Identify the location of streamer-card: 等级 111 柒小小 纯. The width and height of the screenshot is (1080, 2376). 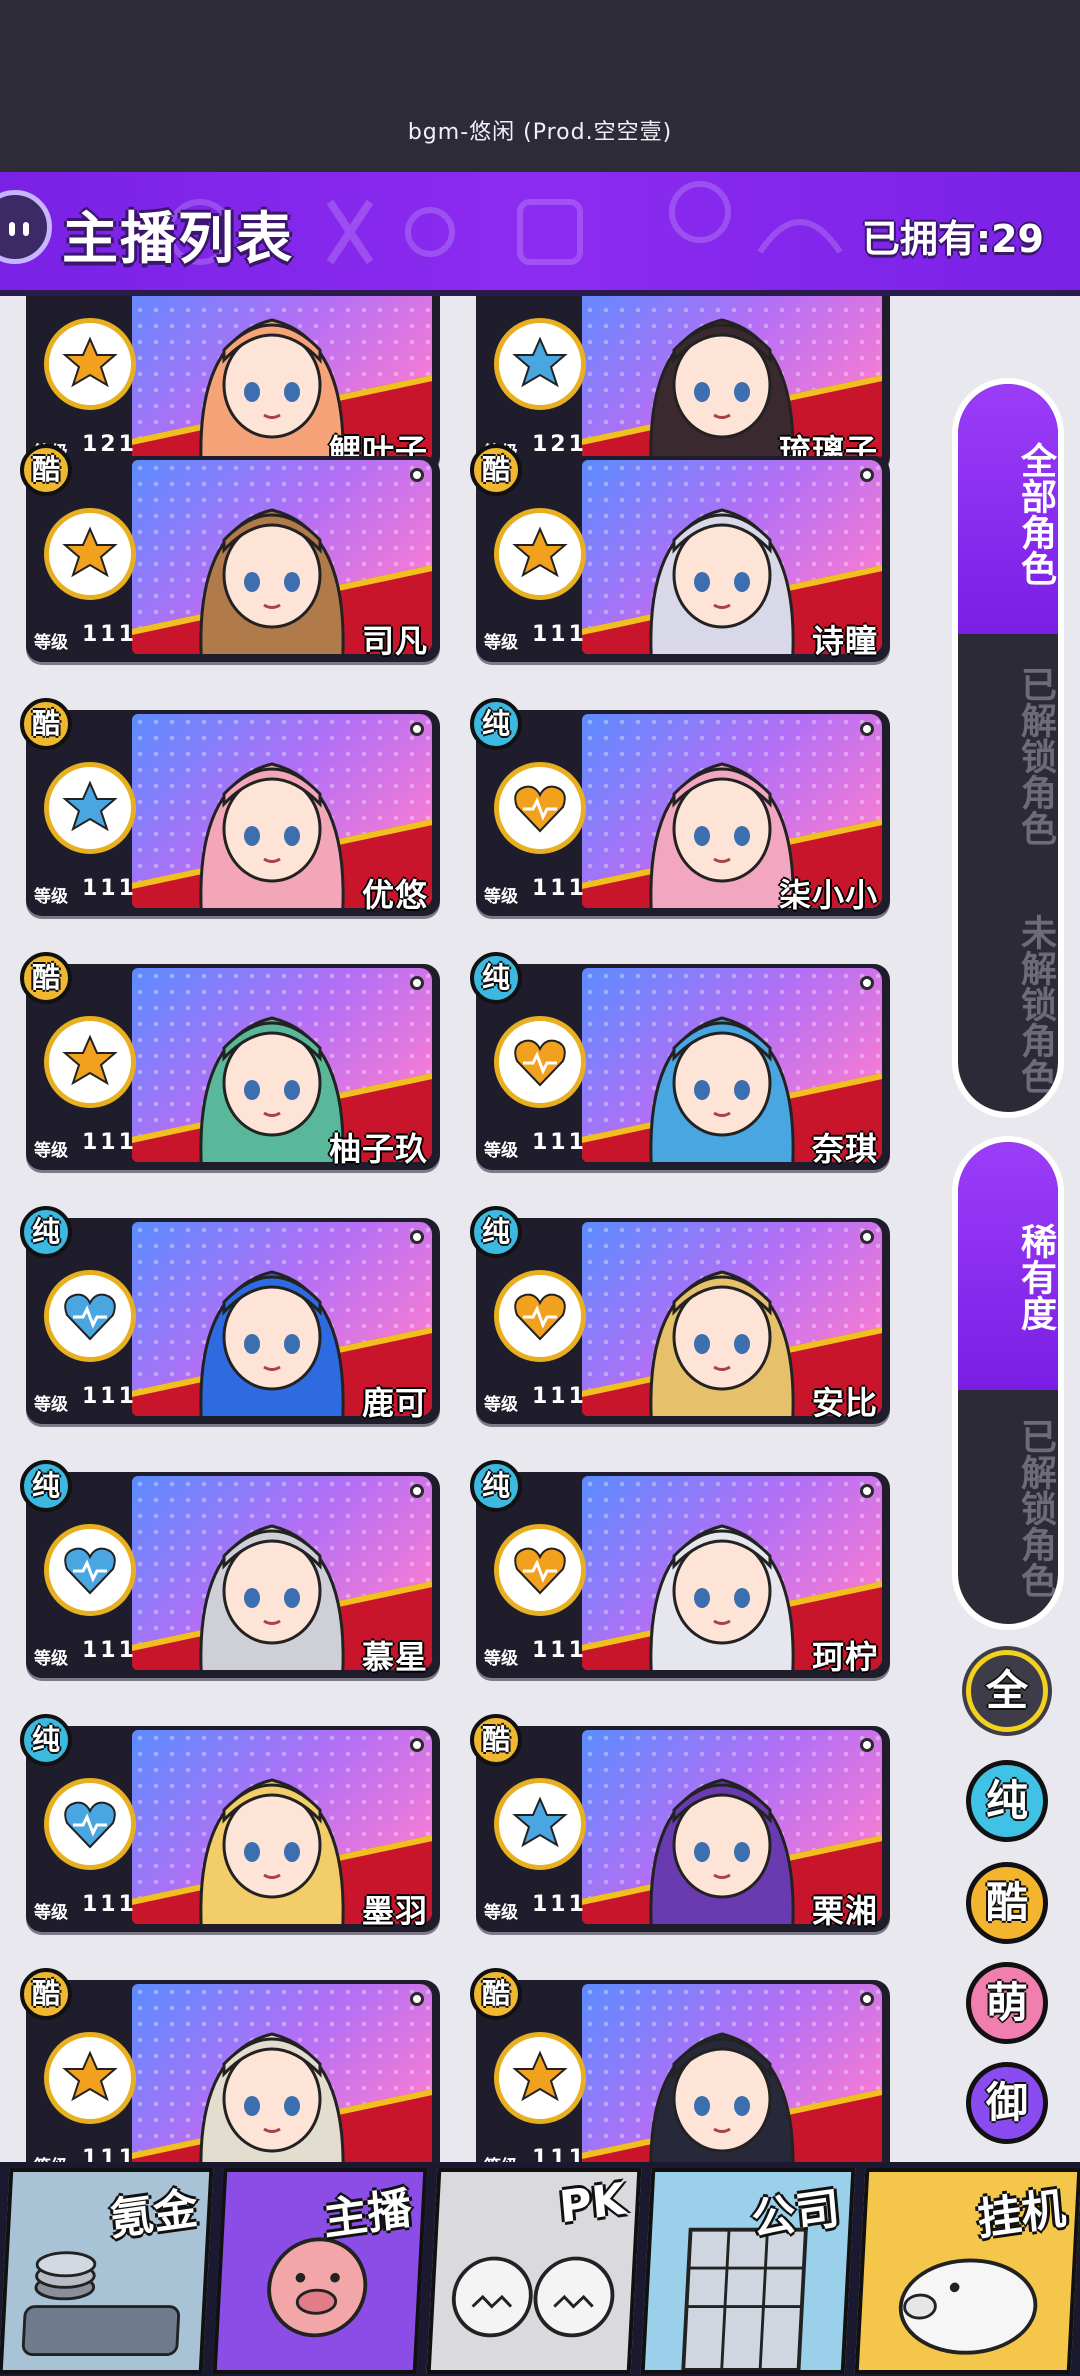
(680, 807).